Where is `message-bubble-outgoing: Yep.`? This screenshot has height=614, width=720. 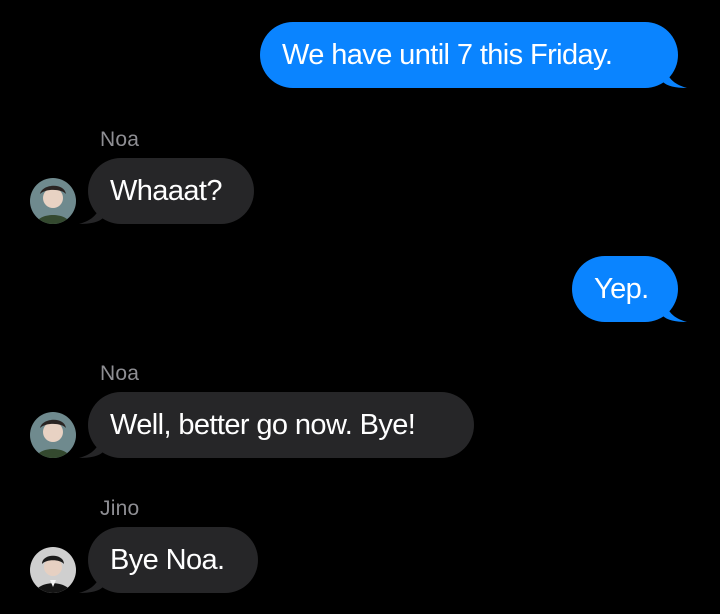 message-bubble-outgoing: Yep. is located at coordinates (629, 289).